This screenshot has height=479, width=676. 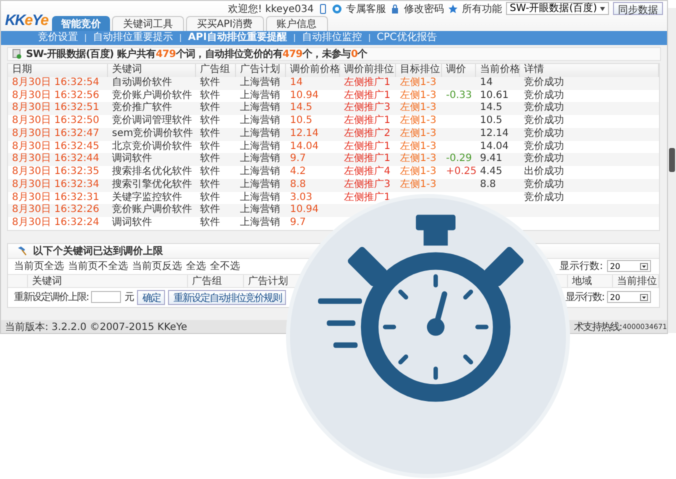 I want to click on reset-rule-button: 重新设定自动排位竞价规则, so click(x=227, y=297).